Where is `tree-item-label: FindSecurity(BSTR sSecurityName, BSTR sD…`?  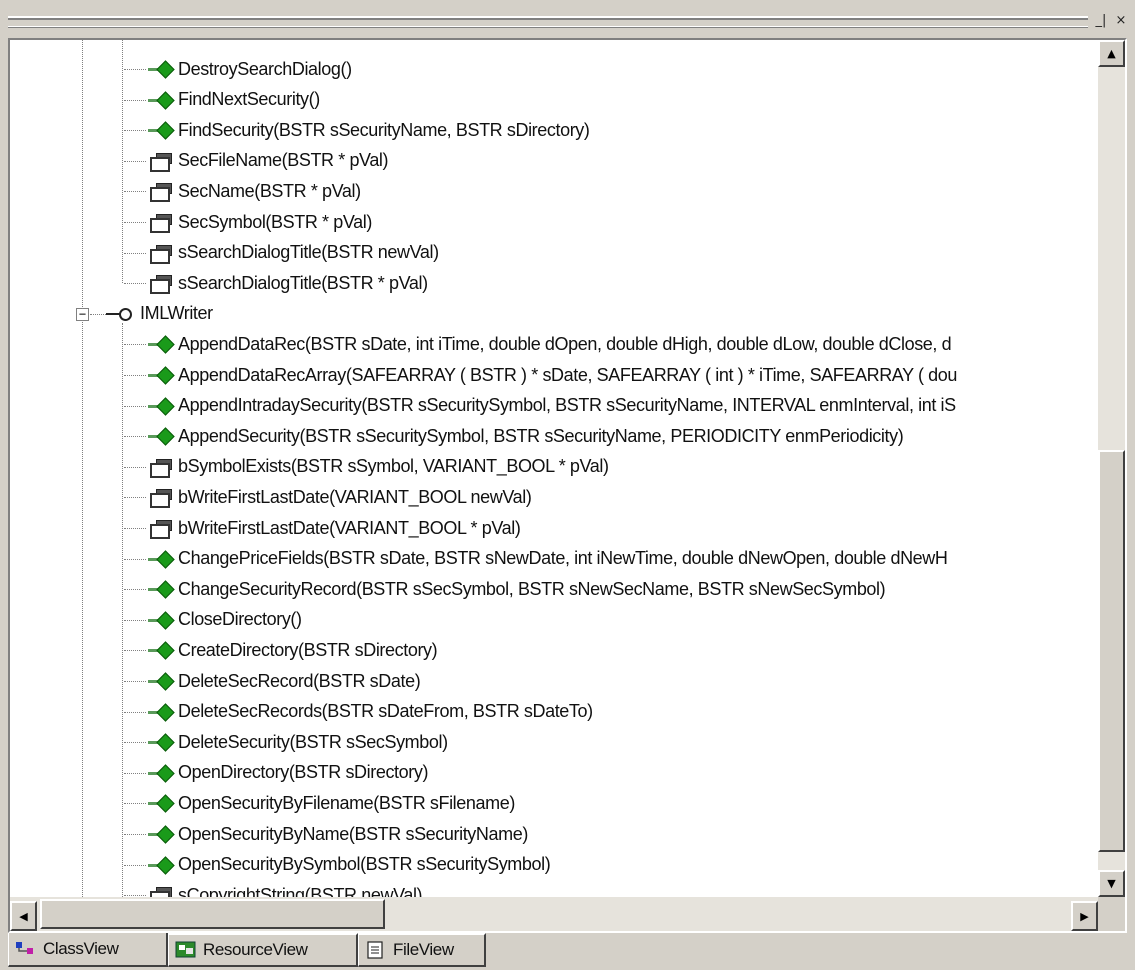 tree-item-label: FindSecurity(BSTR sSecurityName, BSTR sD… is located at coordinates (384, 129).